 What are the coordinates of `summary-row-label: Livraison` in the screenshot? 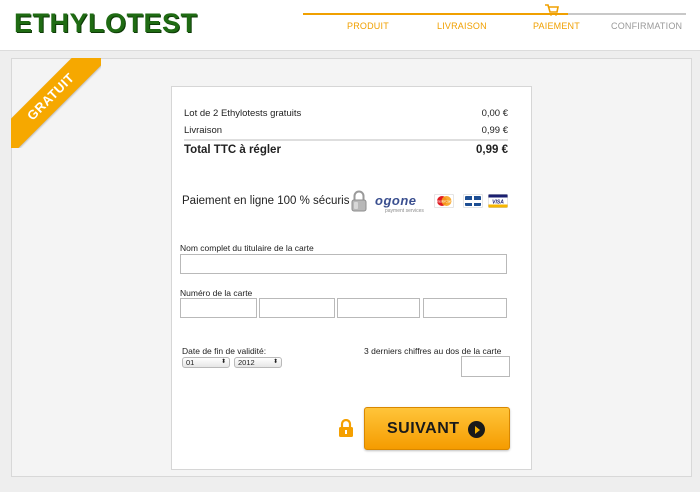 It's located at (203, 130).